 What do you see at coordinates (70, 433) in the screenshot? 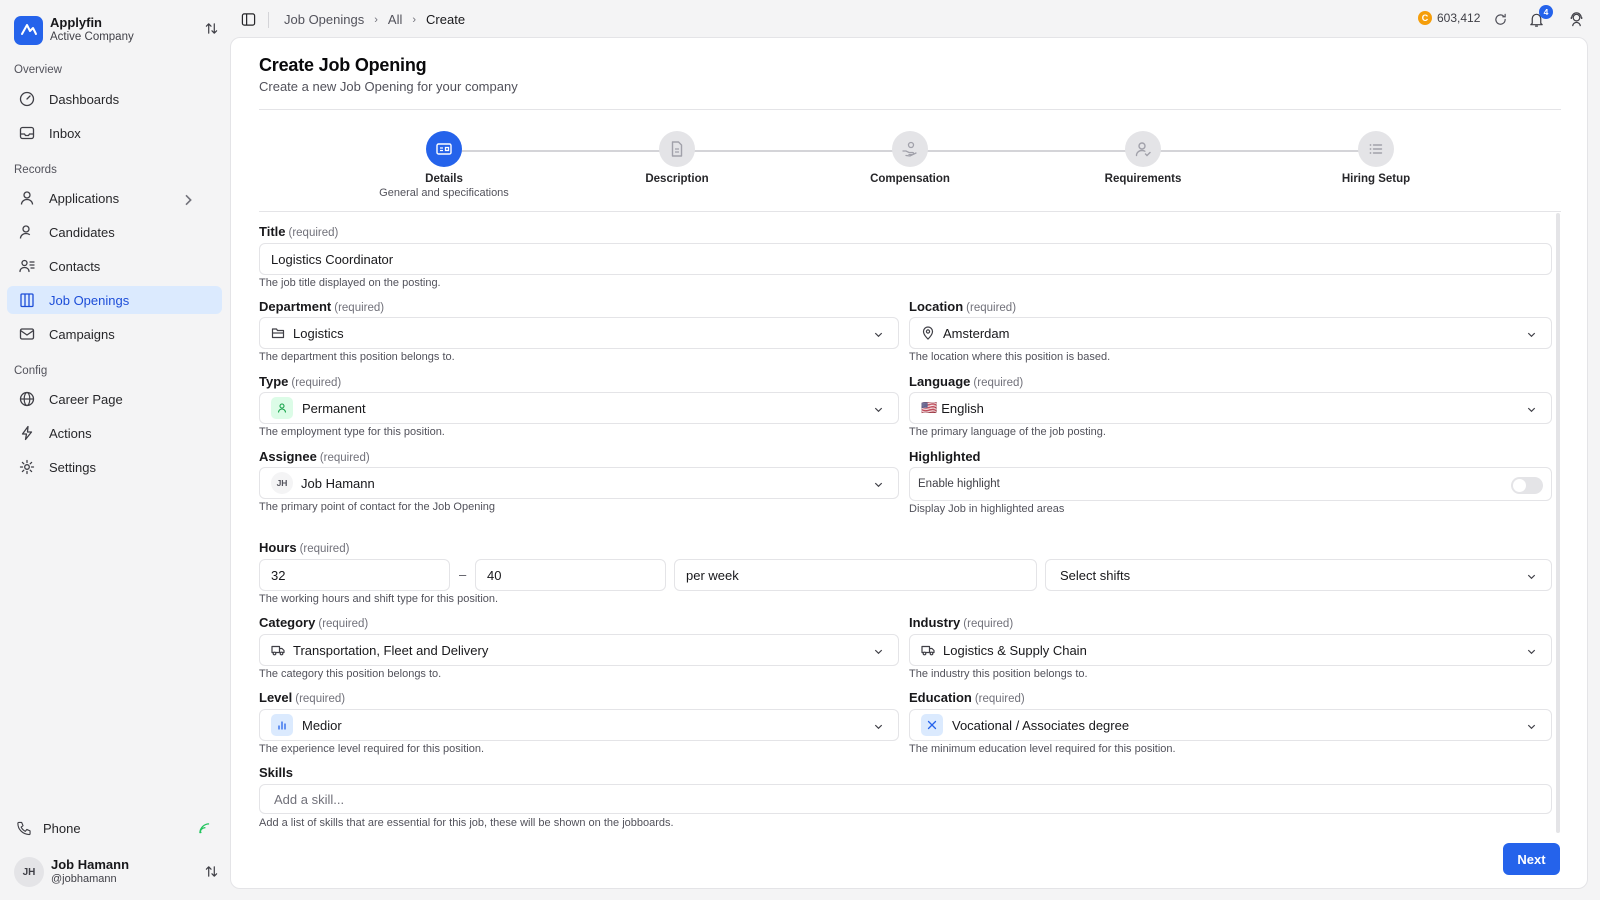
I see `sidebar-item-label: Actions` at bounding box center [70, 433].